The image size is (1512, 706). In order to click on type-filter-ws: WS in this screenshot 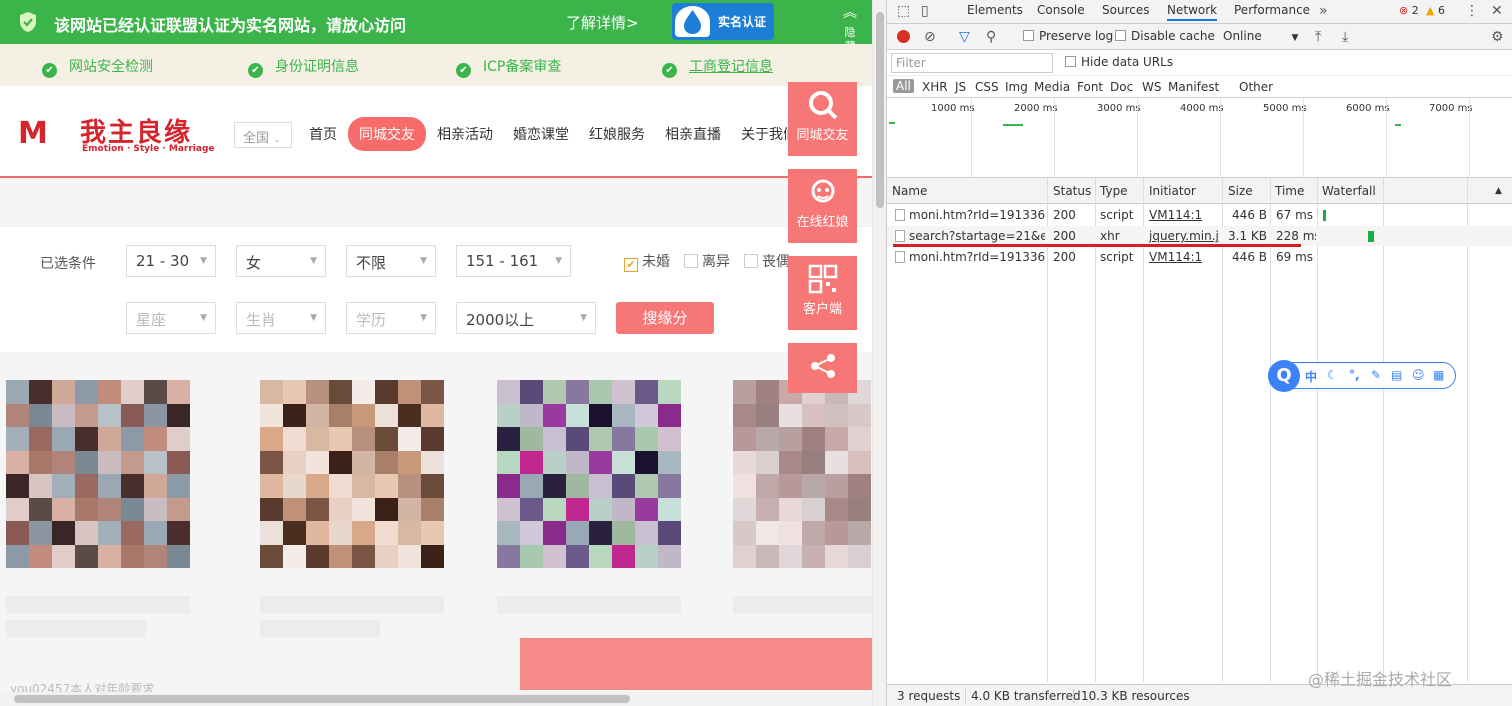, I will do `click(1151, 87)`.